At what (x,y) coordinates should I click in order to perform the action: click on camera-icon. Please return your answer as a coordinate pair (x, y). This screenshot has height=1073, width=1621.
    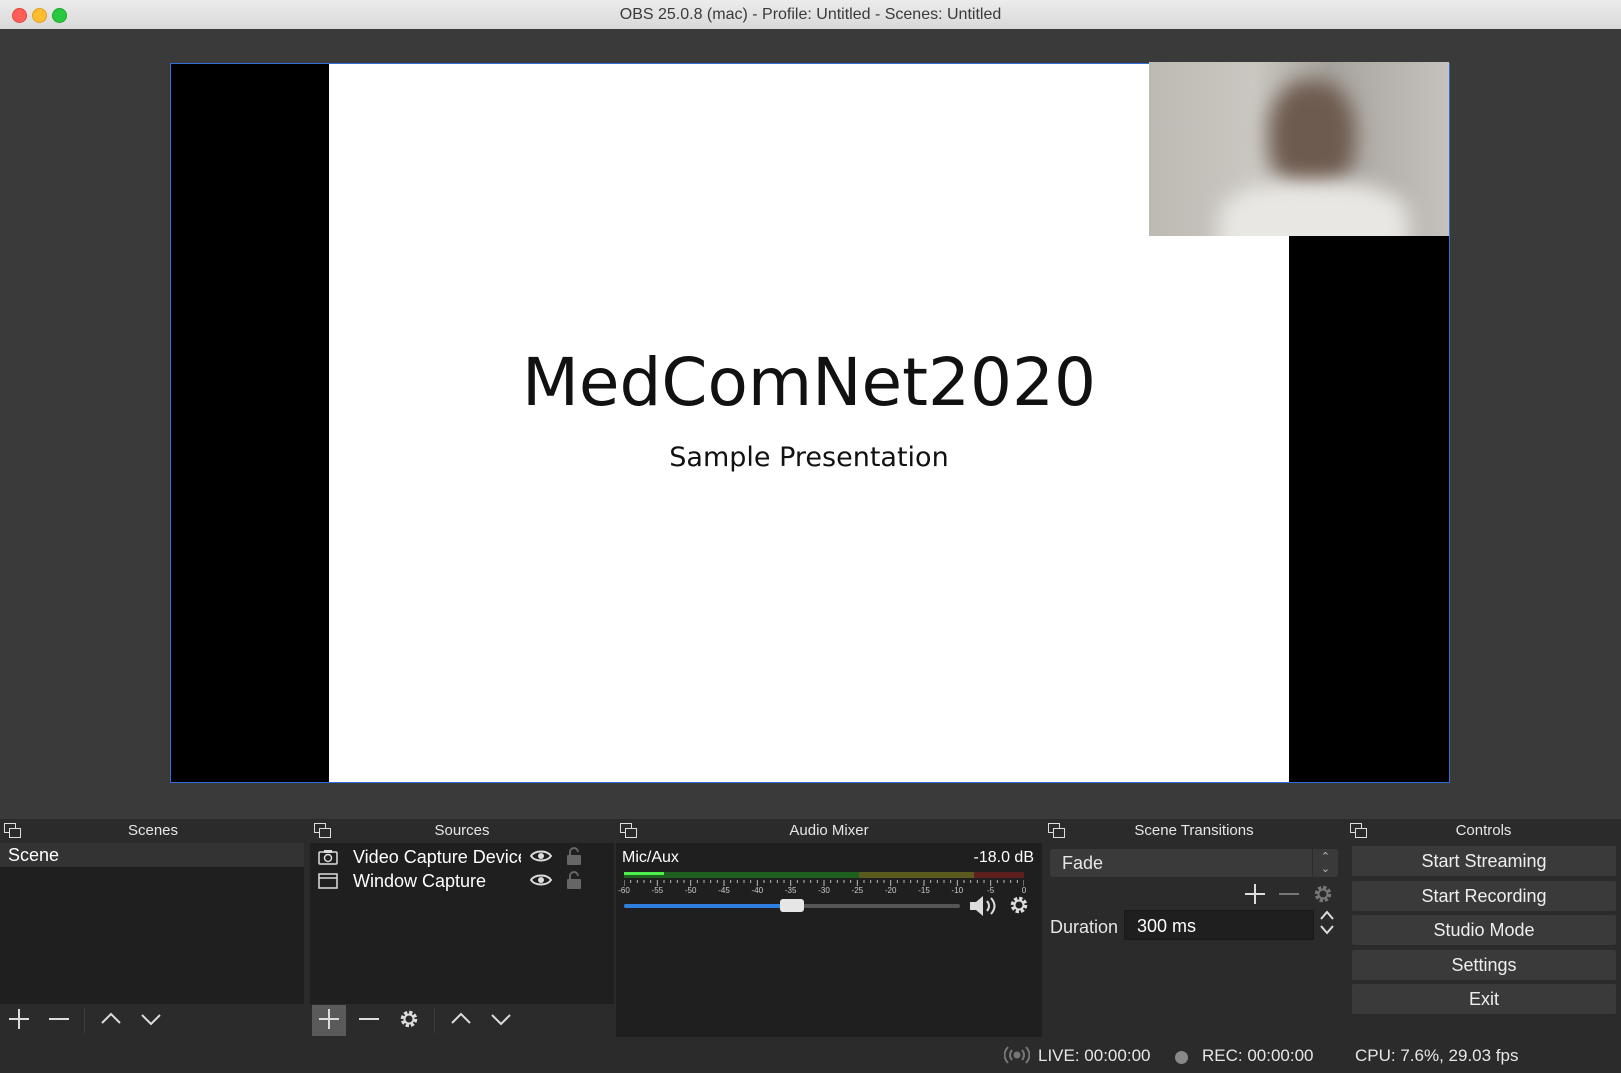
    Looking at the image, I should click on (328, 857).